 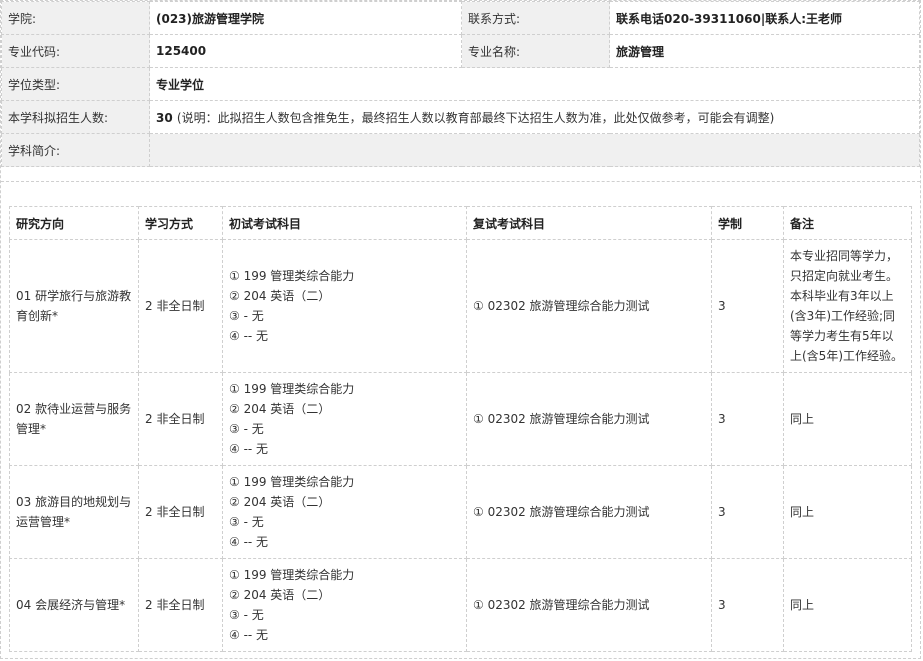 What do you see at coordinates (74, 223) in the screenshot?
I see `header-direction: 研究方向` at bounding box center [74, 223].